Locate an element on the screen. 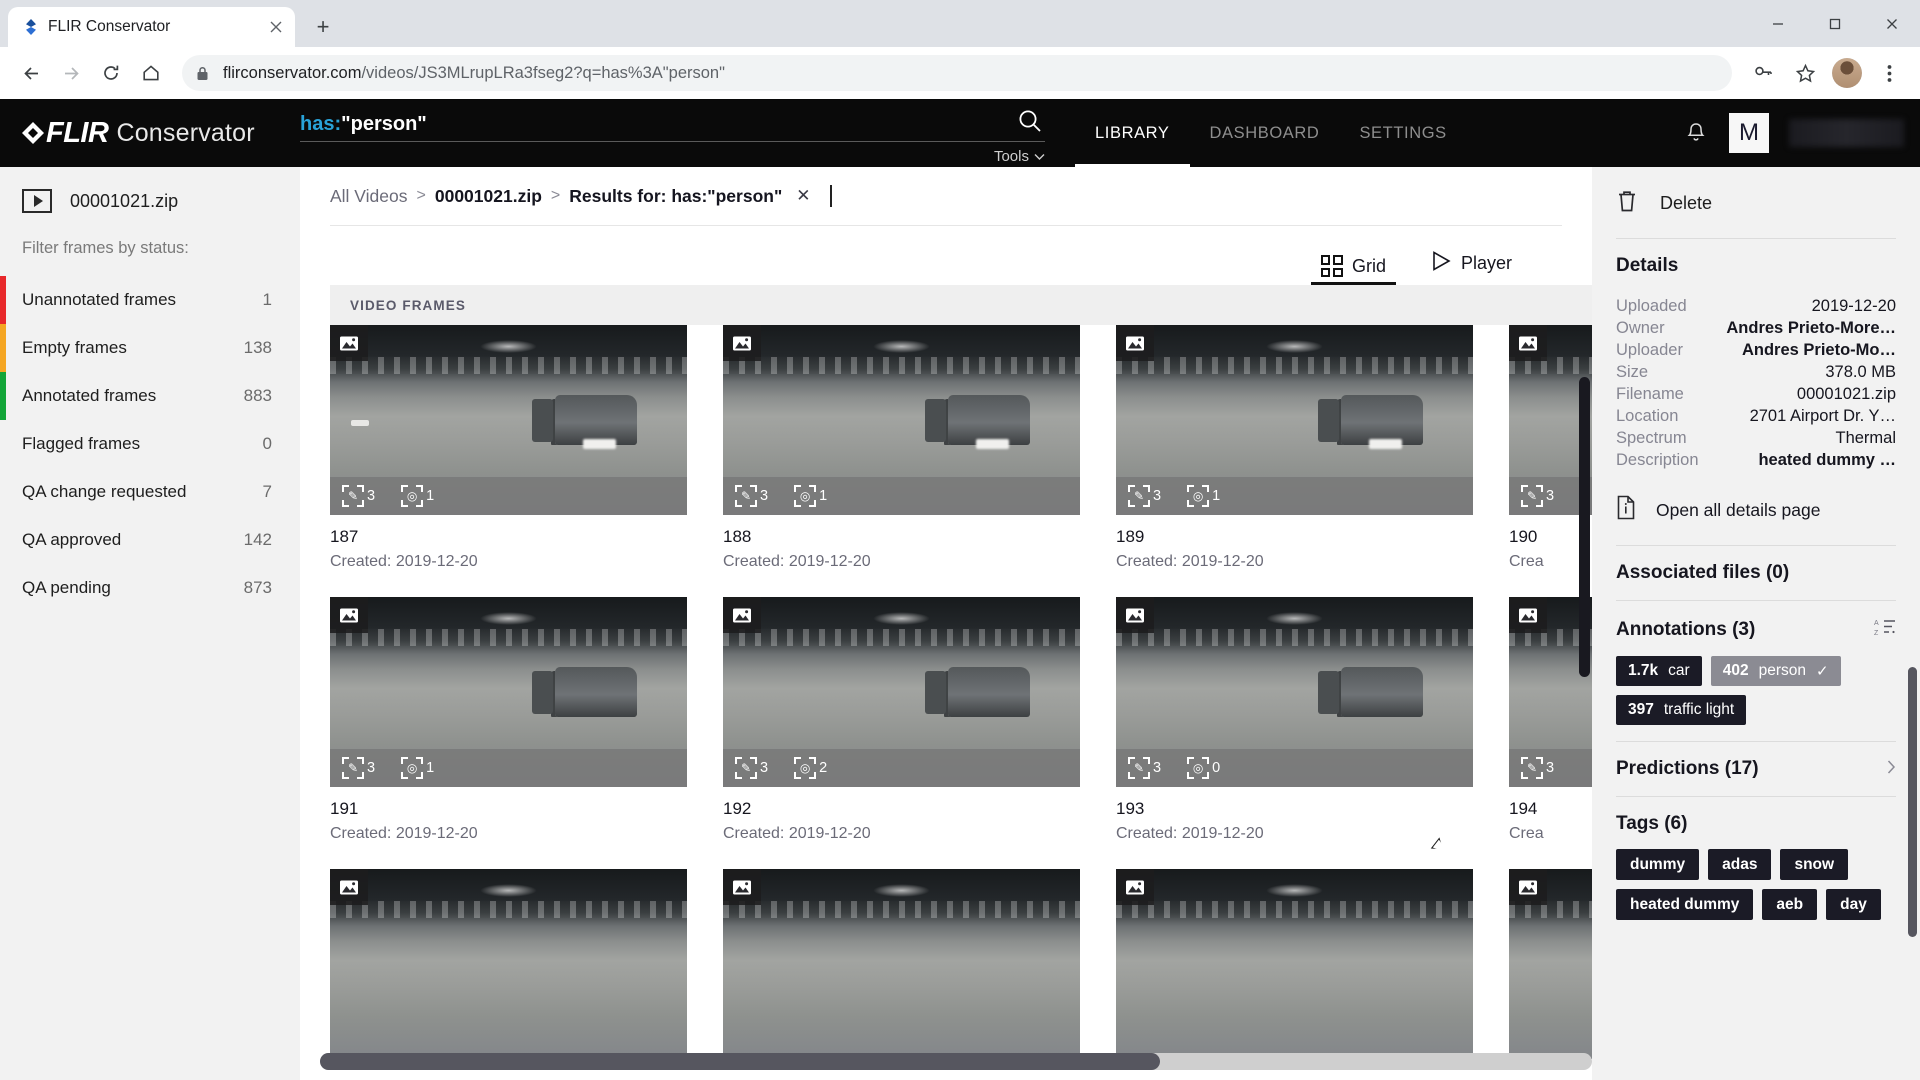 The height and width of the screenshot is (1080, 1920). frame-card: ✎ 3 ◎ 1 188 Created: 2019-12-20 is located at coordinates (901, 448).